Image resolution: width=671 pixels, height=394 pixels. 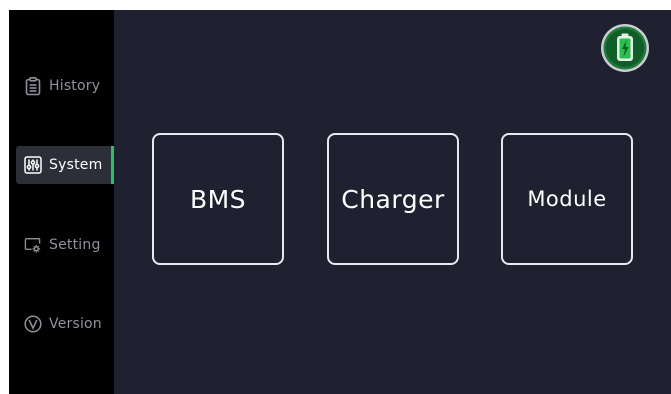 What do you see at coordinates (33, 165) in the screenshot?
I see `sliders-icon` at bounding box center [33, 165].